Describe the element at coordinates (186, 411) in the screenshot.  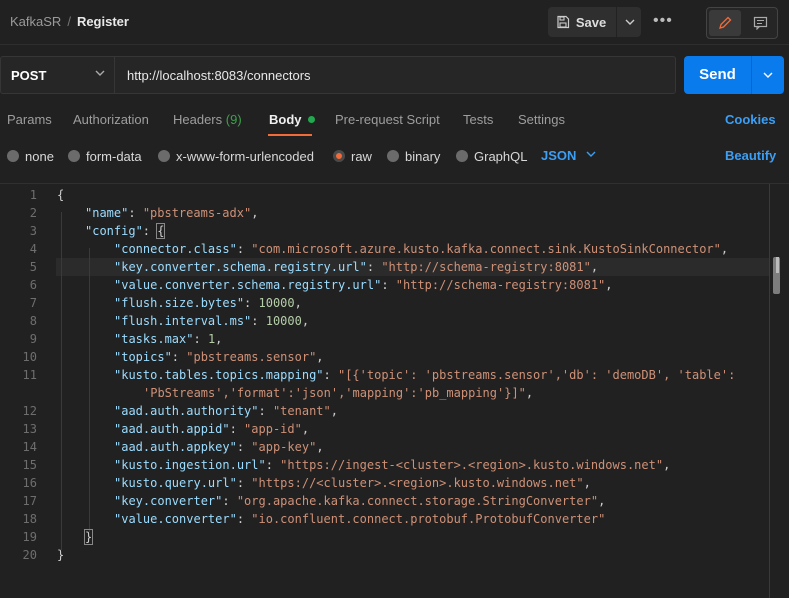
I see `json-key: "aad.auth.authority"` at that location.